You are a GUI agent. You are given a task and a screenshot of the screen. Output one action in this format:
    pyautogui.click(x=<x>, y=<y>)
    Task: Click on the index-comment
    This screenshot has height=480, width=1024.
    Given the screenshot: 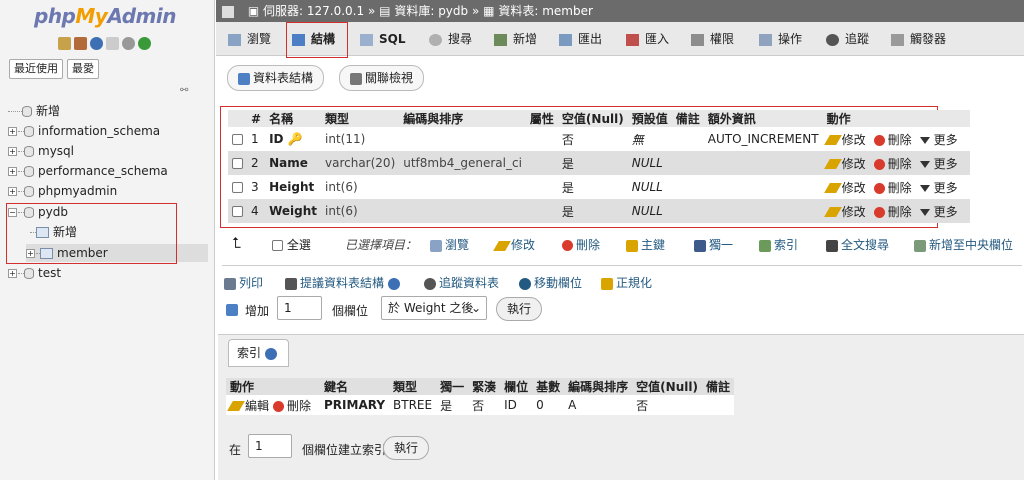 What is the action you would take?
    pyautogui.click(x=718, y=405)
    